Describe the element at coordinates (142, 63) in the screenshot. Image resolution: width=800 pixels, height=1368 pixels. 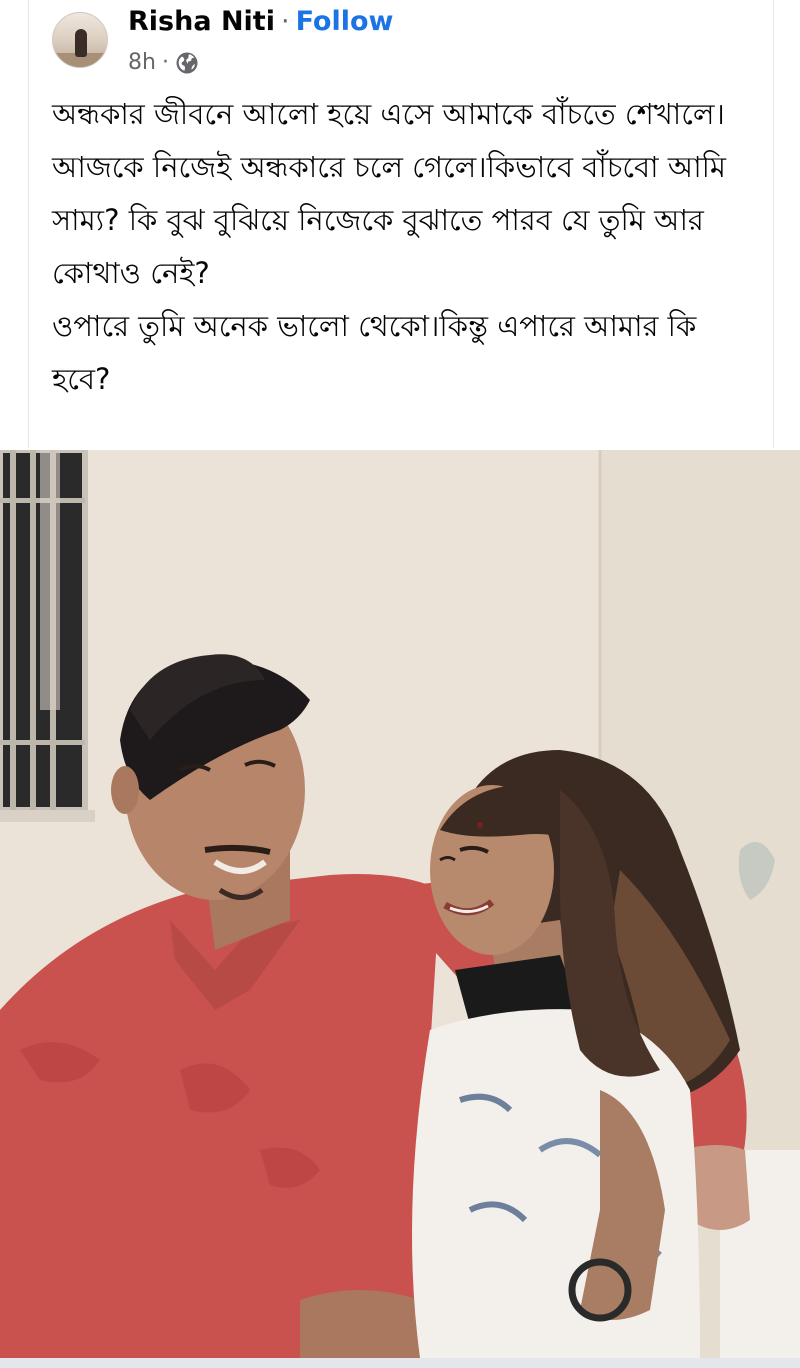
I see `post-timestamp: 8h` at that location.